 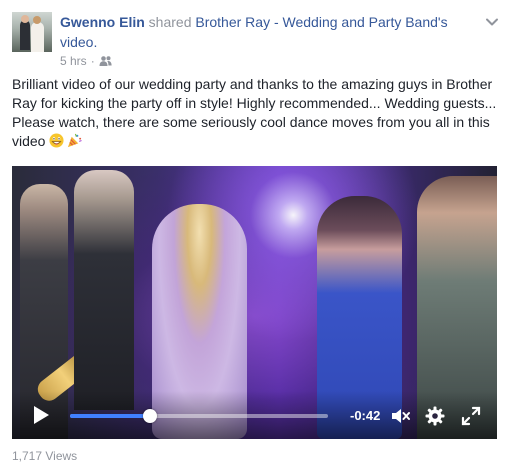 I want to click on play-icon, so click(x=41, y=415).